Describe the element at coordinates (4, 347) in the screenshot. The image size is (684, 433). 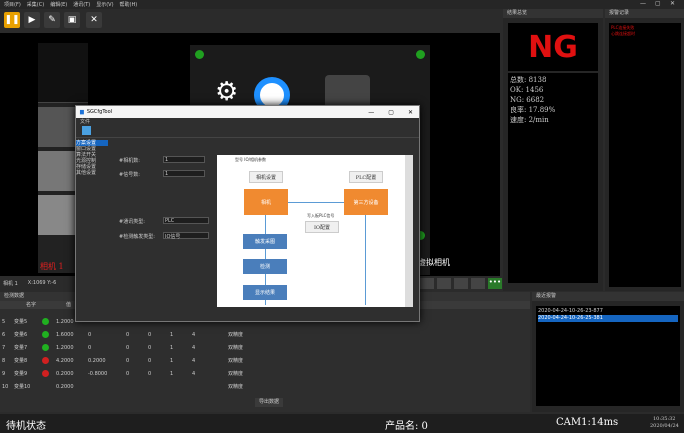
I see `row-number: 7` at that location.